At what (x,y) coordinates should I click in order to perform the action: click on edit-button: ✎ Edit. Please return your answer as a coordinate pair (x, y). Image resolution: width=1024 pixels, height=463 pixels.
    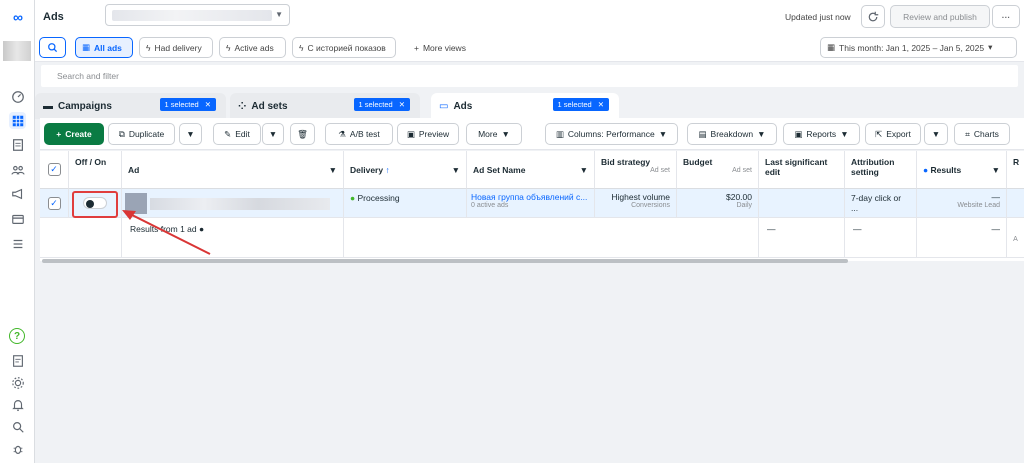
    Looking at the image, I should click on (237, 134).